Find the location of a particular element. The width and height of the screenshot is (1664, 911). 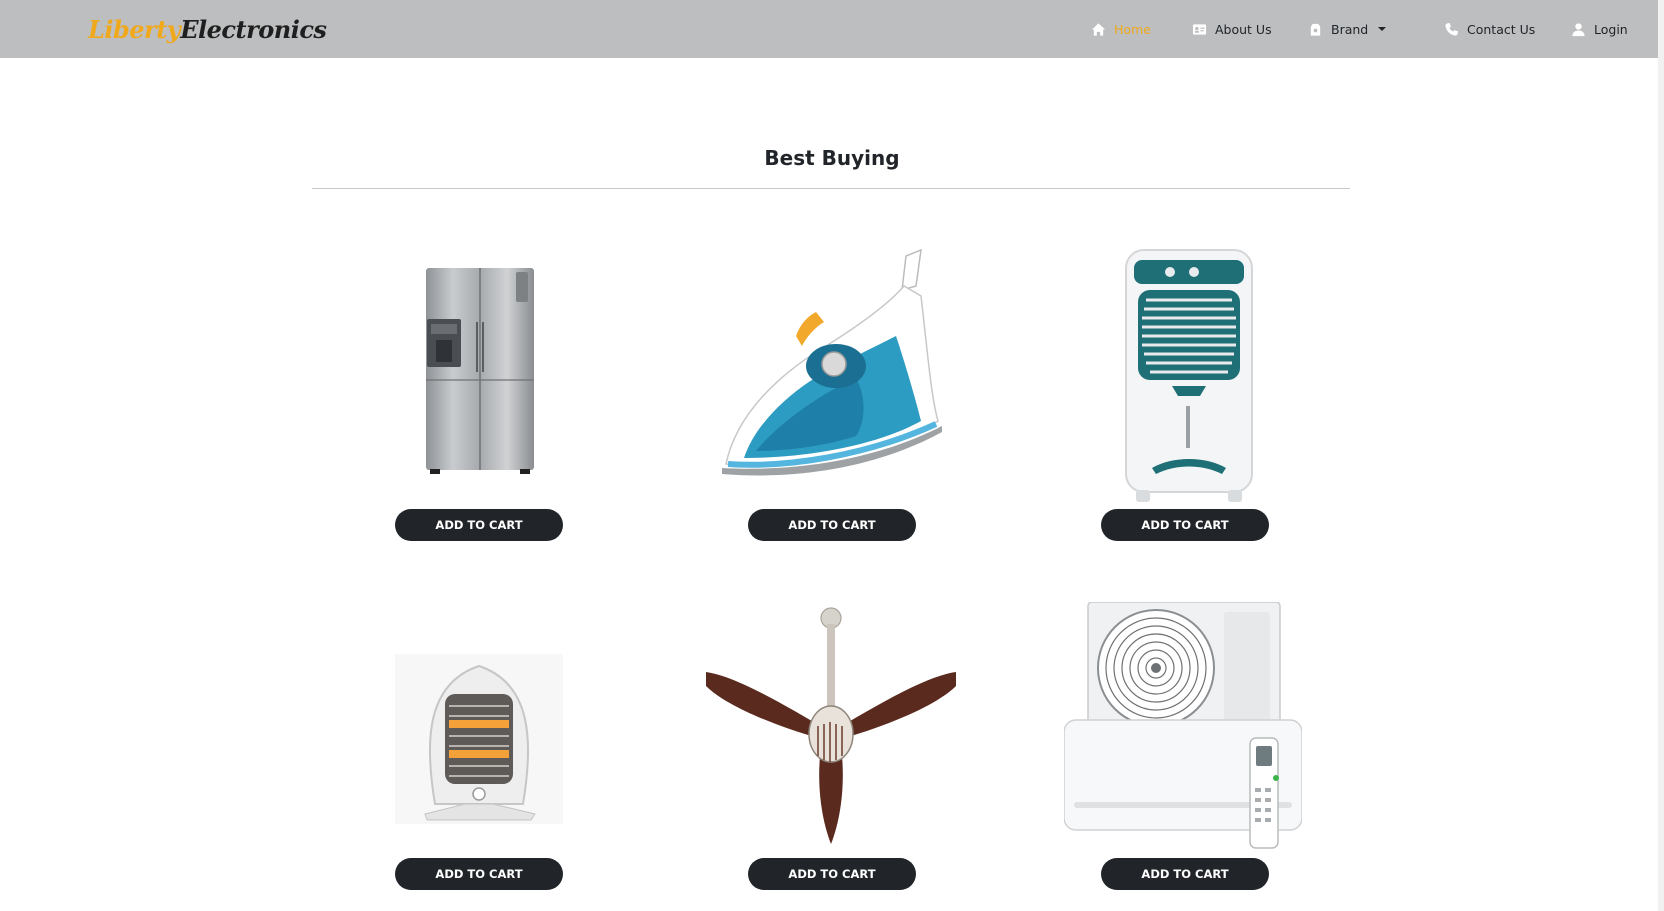

brand-logo-part2: Electronics is located at coordinates (253, 29).